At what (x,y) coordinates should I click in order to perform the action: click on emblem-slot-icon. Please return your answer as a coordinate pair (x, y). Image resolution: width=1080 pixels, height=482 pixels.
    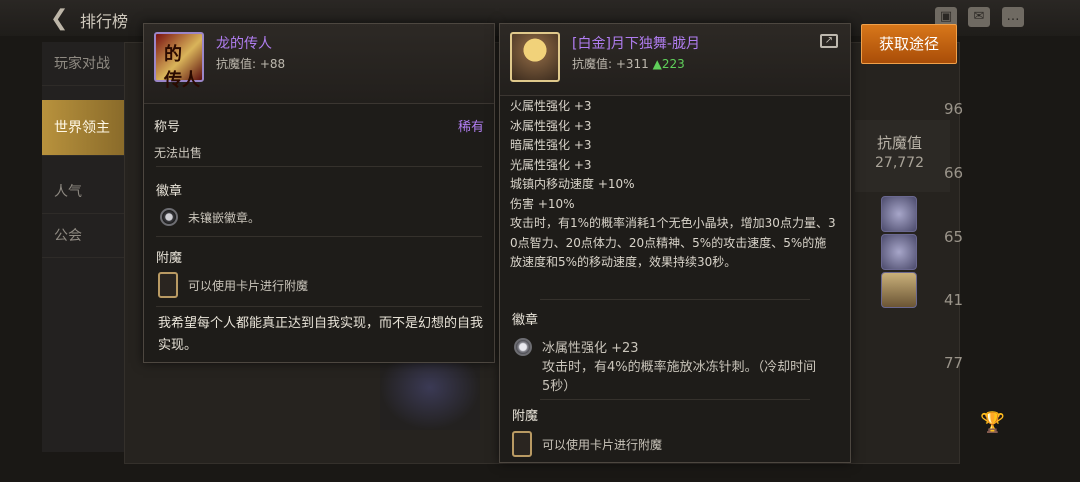
    Looking at the image, I should click on (169, 217).